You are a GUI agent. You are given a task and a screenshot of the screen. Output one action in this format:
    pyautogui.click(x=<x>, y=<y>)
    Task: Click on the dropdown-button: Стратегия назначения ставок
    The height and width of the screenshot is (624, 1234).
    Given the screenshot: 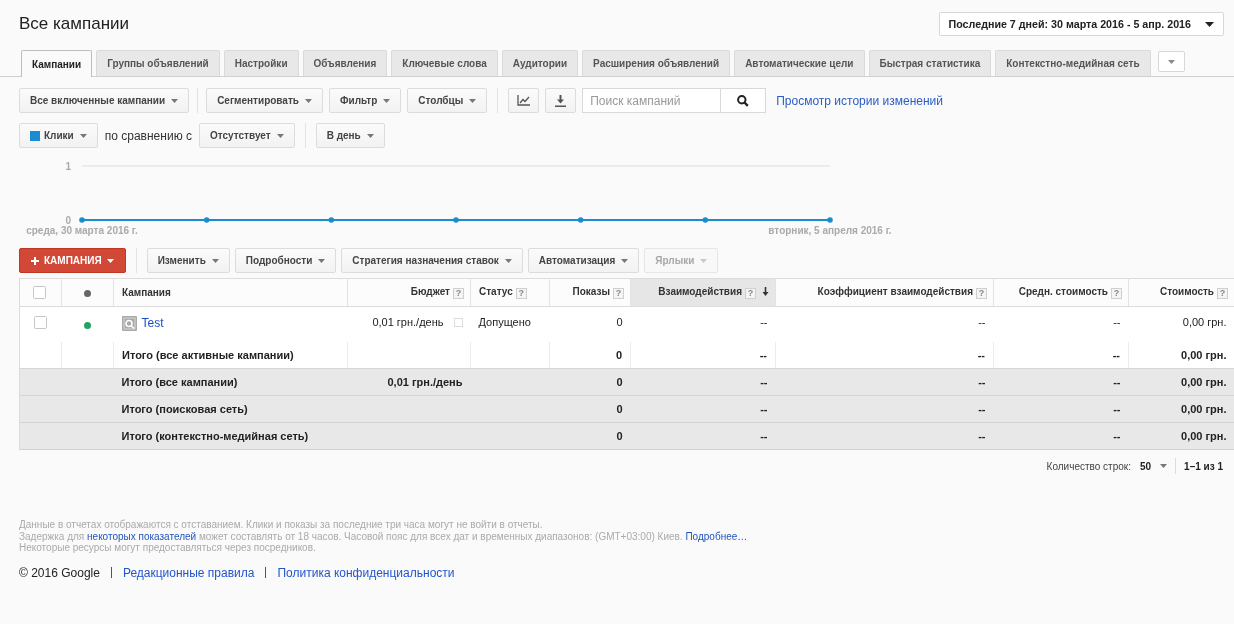 What is the action you would take?
    pyautogui.click(x=432, y=260)
    